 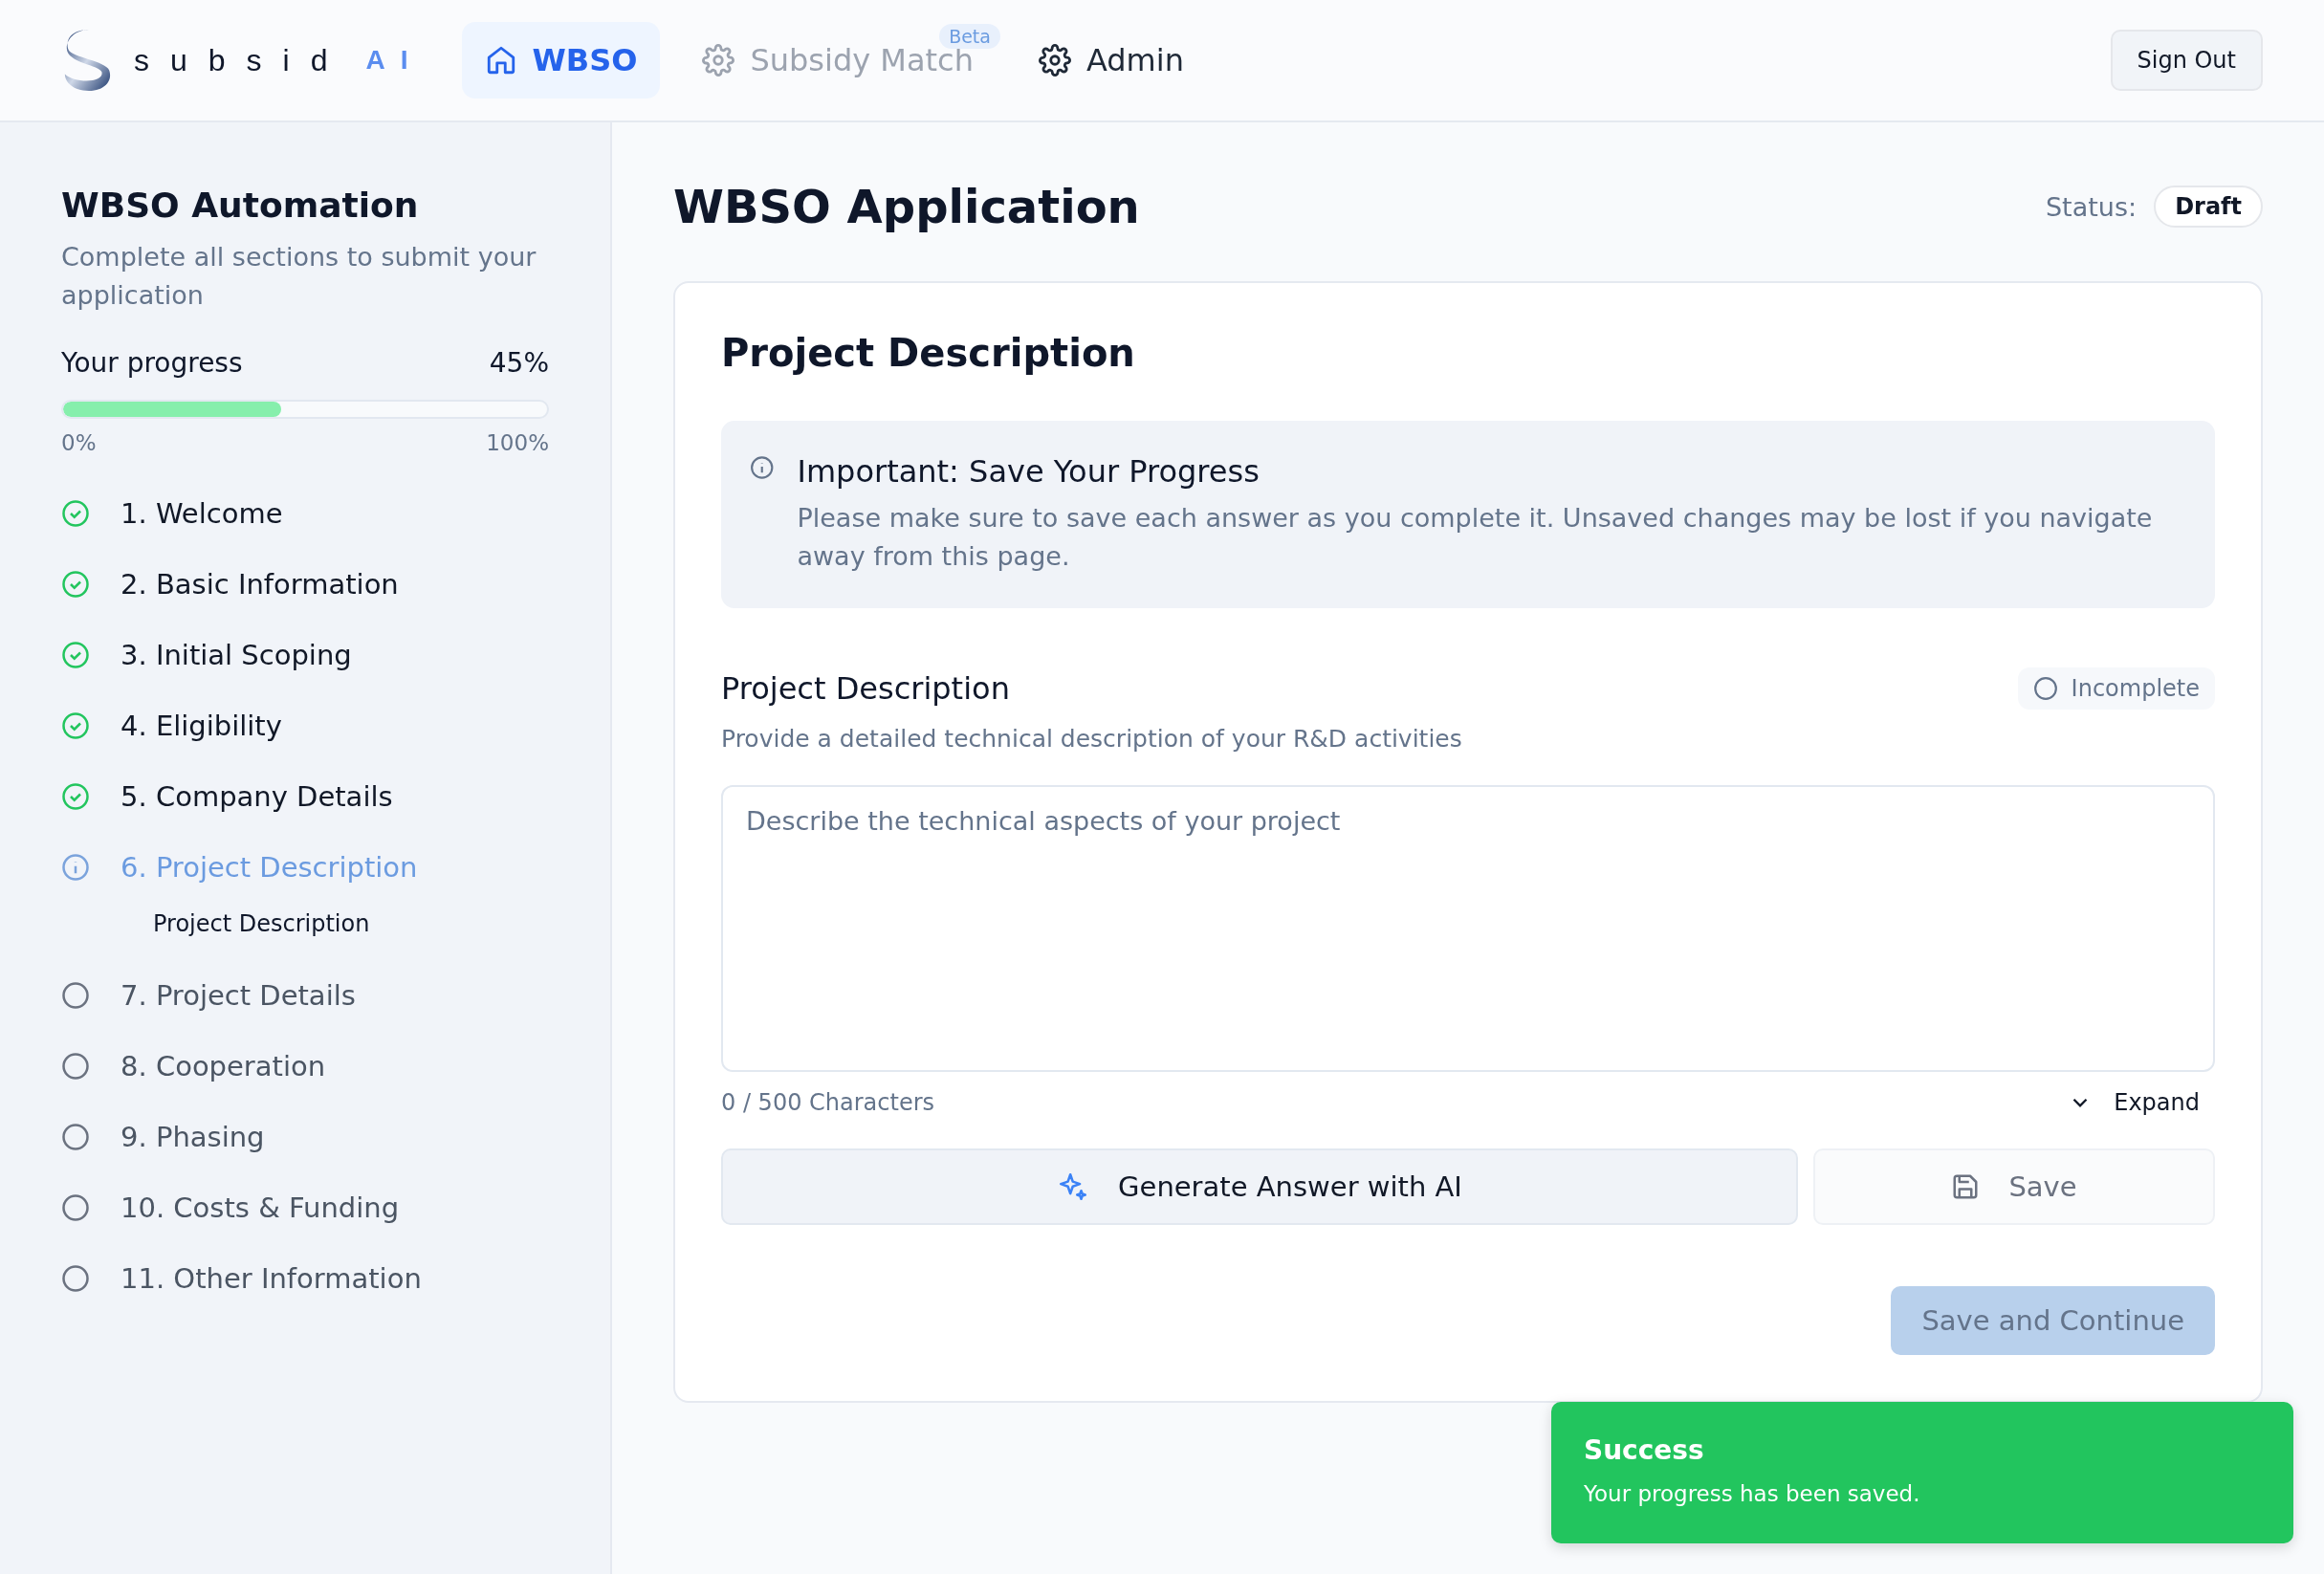 I want to click on status-badge: Draft, so click(x=2208, y=207).